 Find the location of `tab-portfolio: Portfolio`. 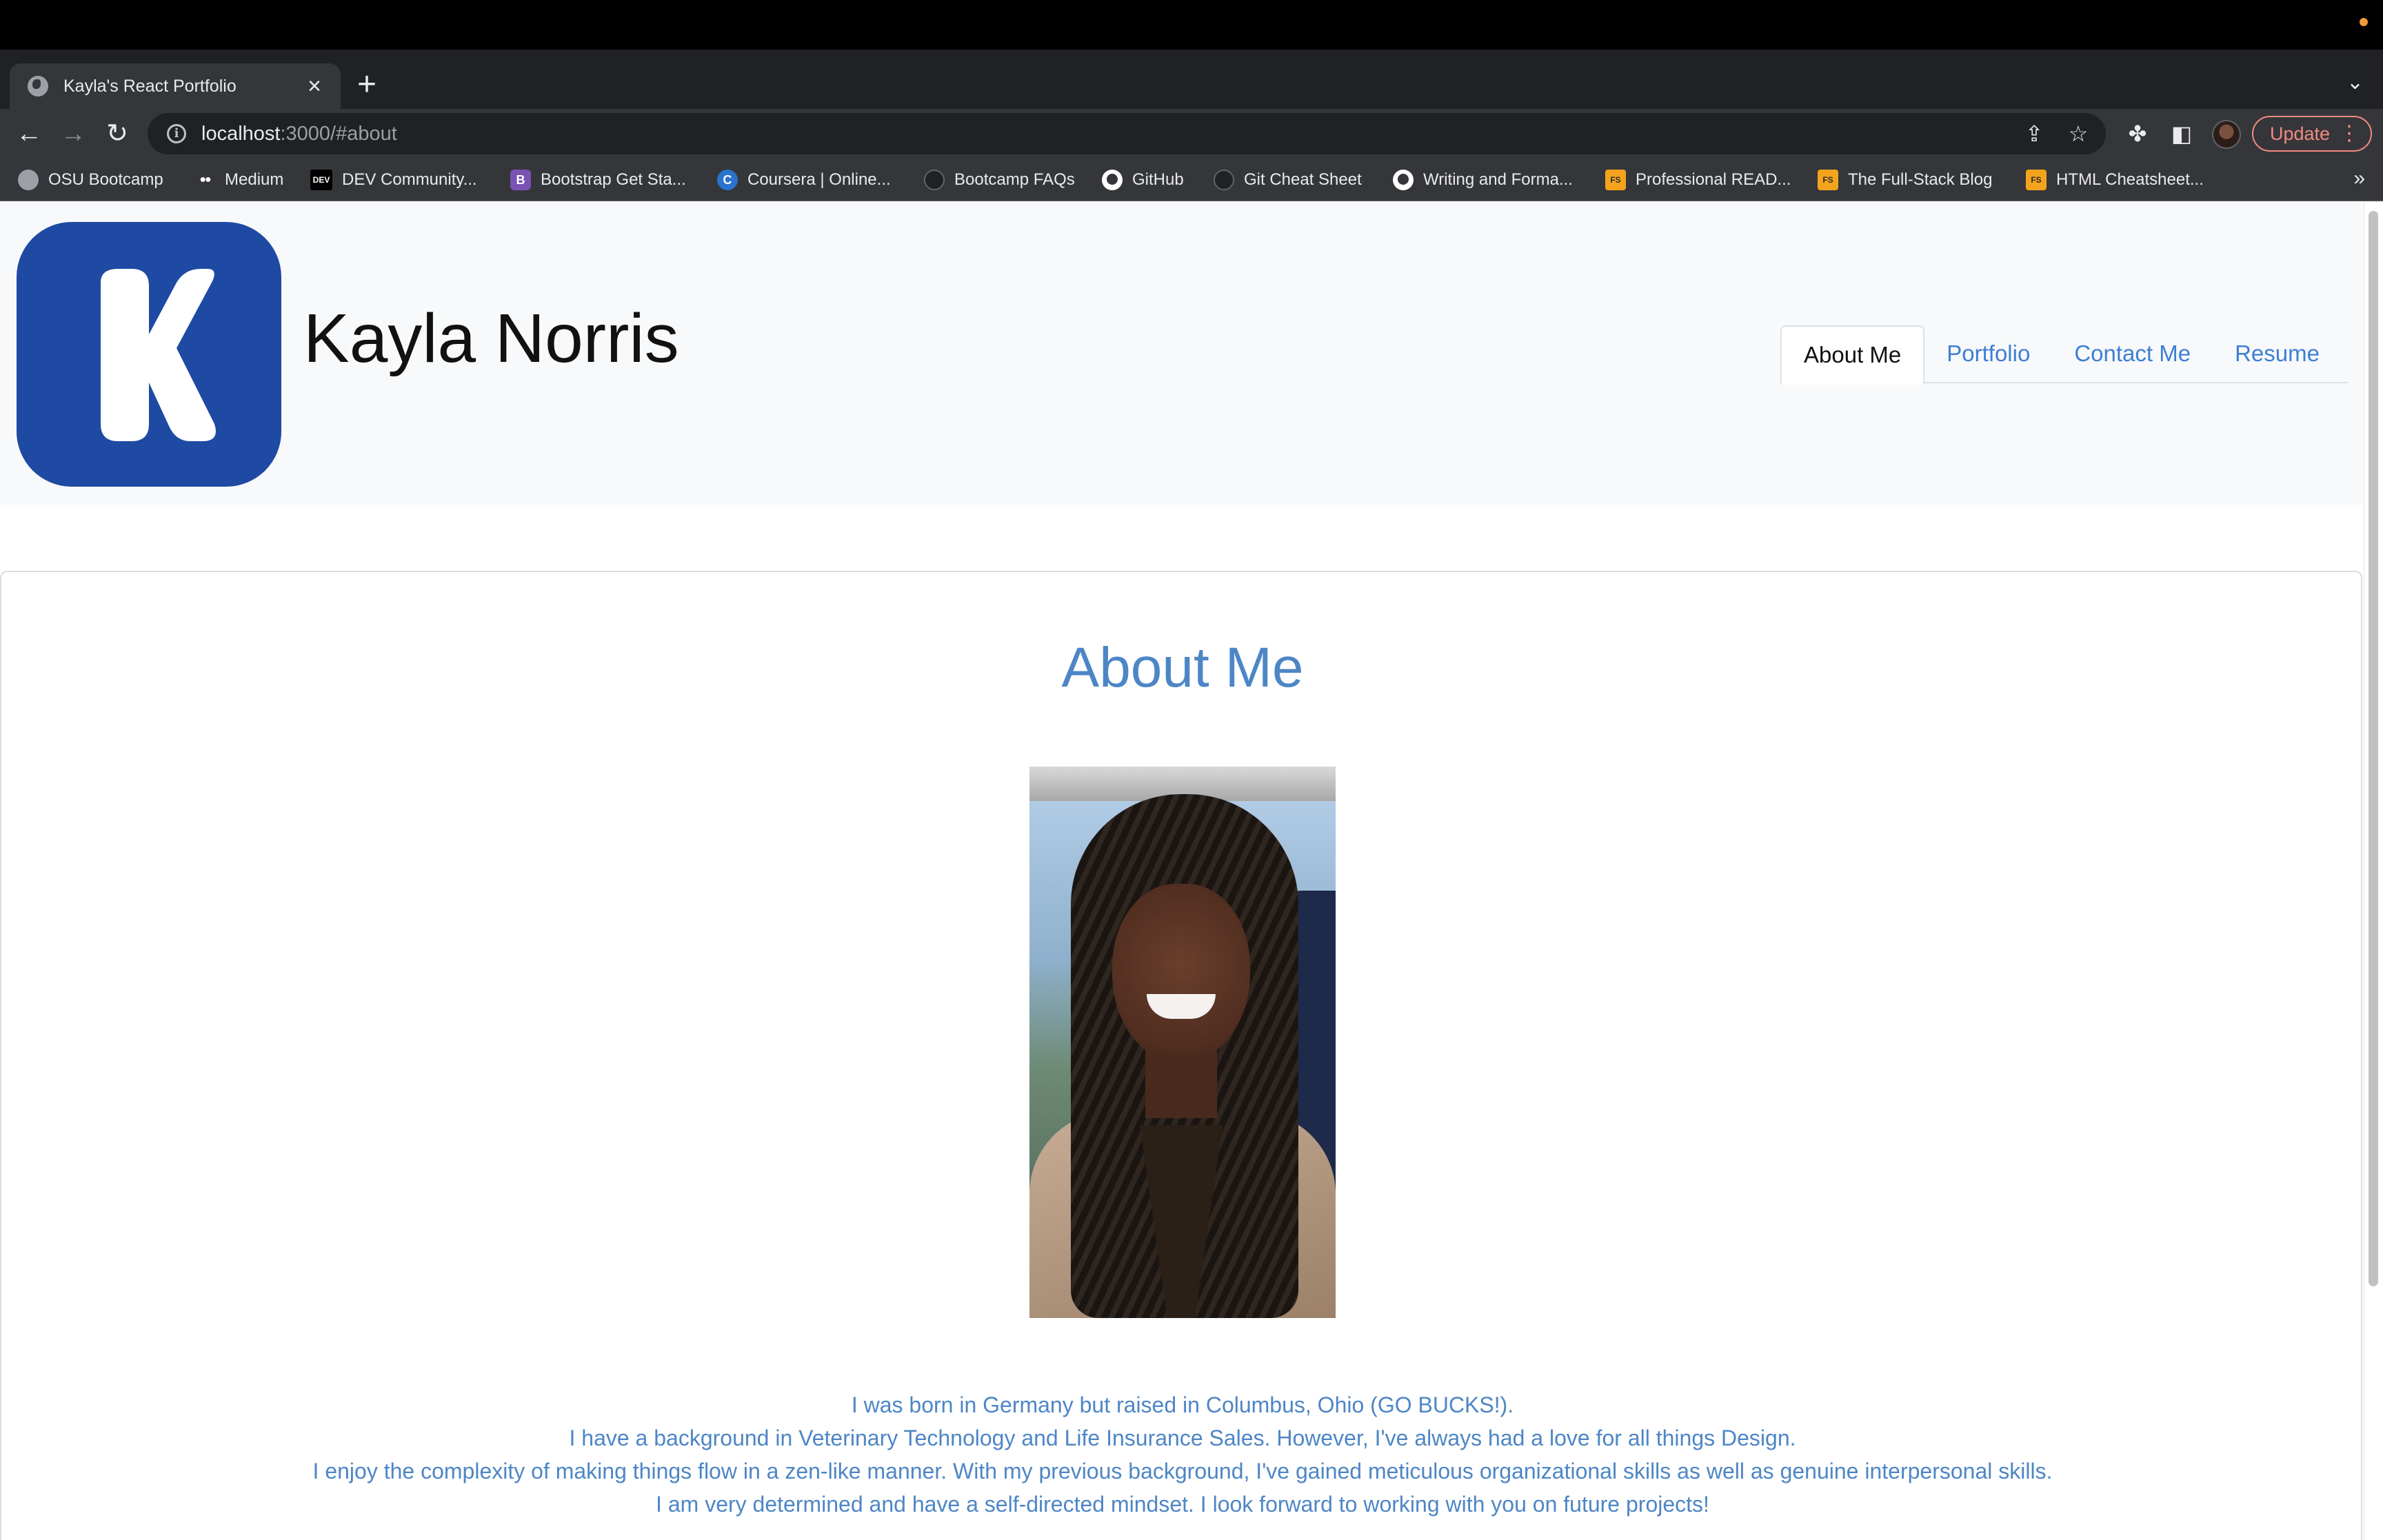

tab-portfolio: Portfolio is located at coordinates (1988, 354).